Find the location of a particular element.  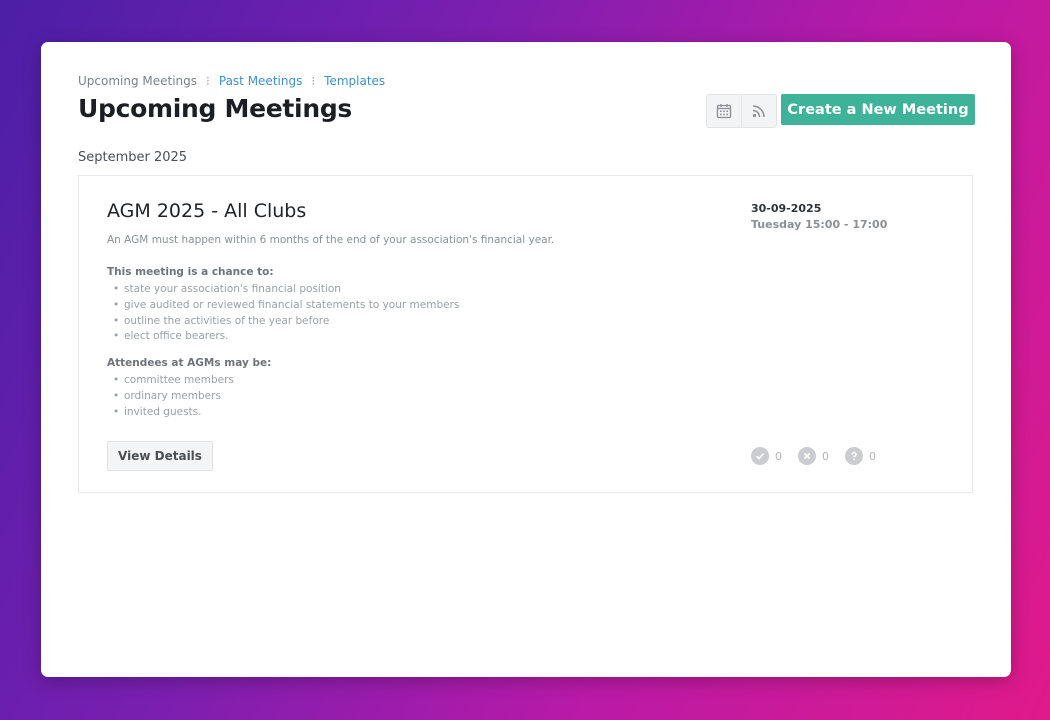

attendees-heading: Attendees at AGMs may be: is located at coordinates (189, 363).